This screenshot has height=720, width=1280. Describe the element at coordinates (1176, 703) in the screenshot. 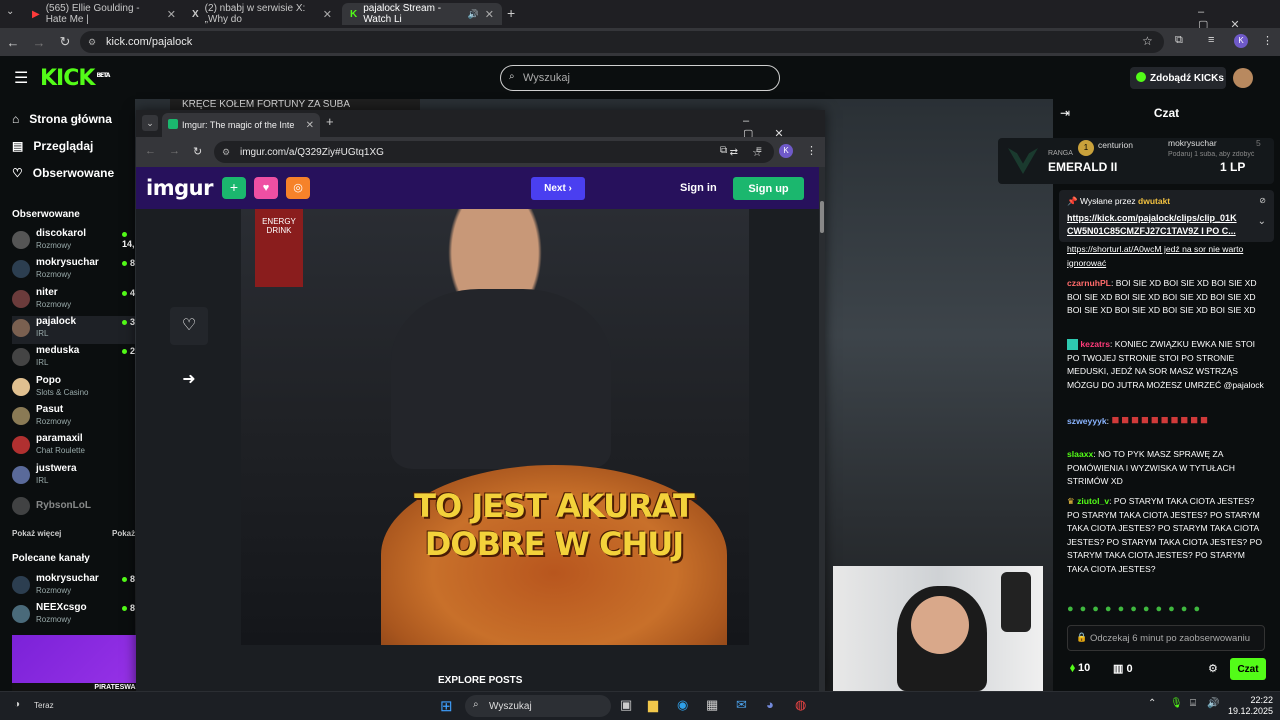

I see `microphone-icon: 🎙` at that location.